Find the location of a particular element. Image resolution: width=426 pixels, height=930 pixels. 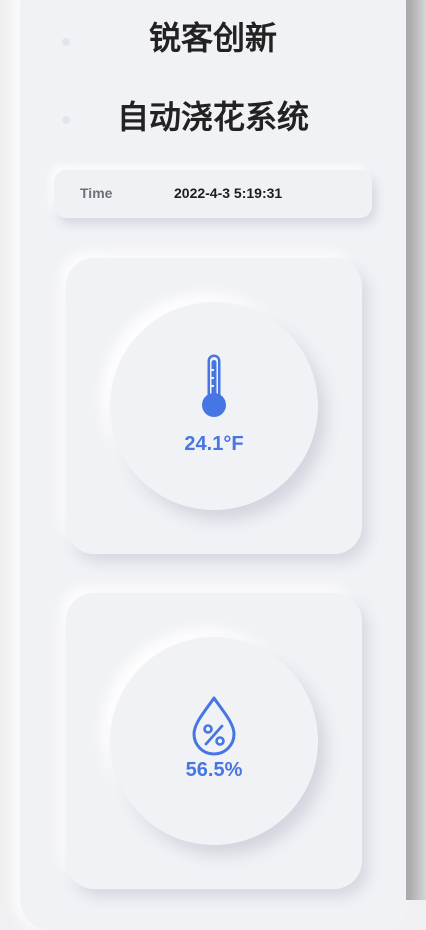

brand-title: 锐客创新 is located at coordinates (212, 38).